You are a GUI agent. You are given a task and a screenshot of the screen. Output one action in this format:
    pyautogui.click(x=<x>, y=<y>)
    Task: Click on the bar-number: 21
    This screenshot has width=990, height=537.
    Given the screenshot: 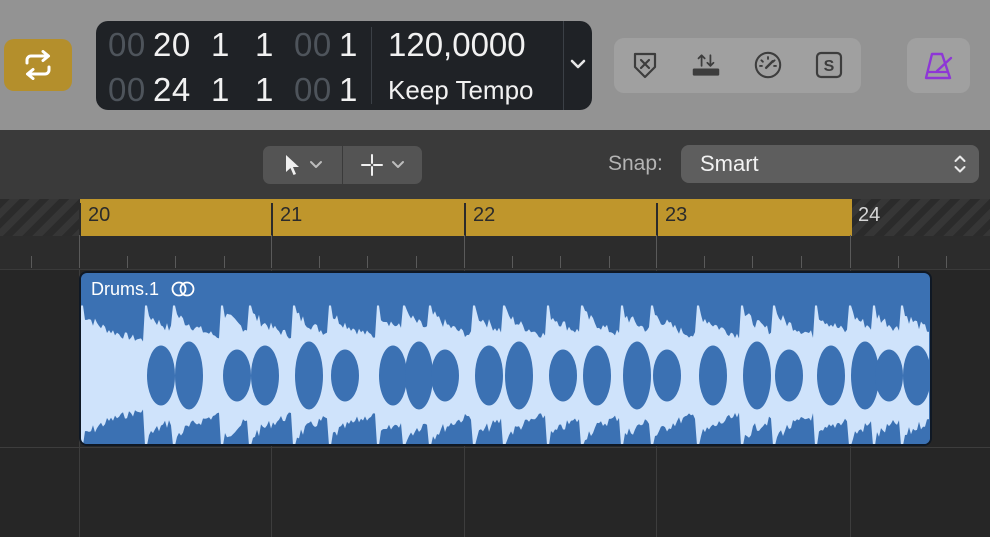 What is the action you would take?
    pyautogui.click(x=291, y=215)
    